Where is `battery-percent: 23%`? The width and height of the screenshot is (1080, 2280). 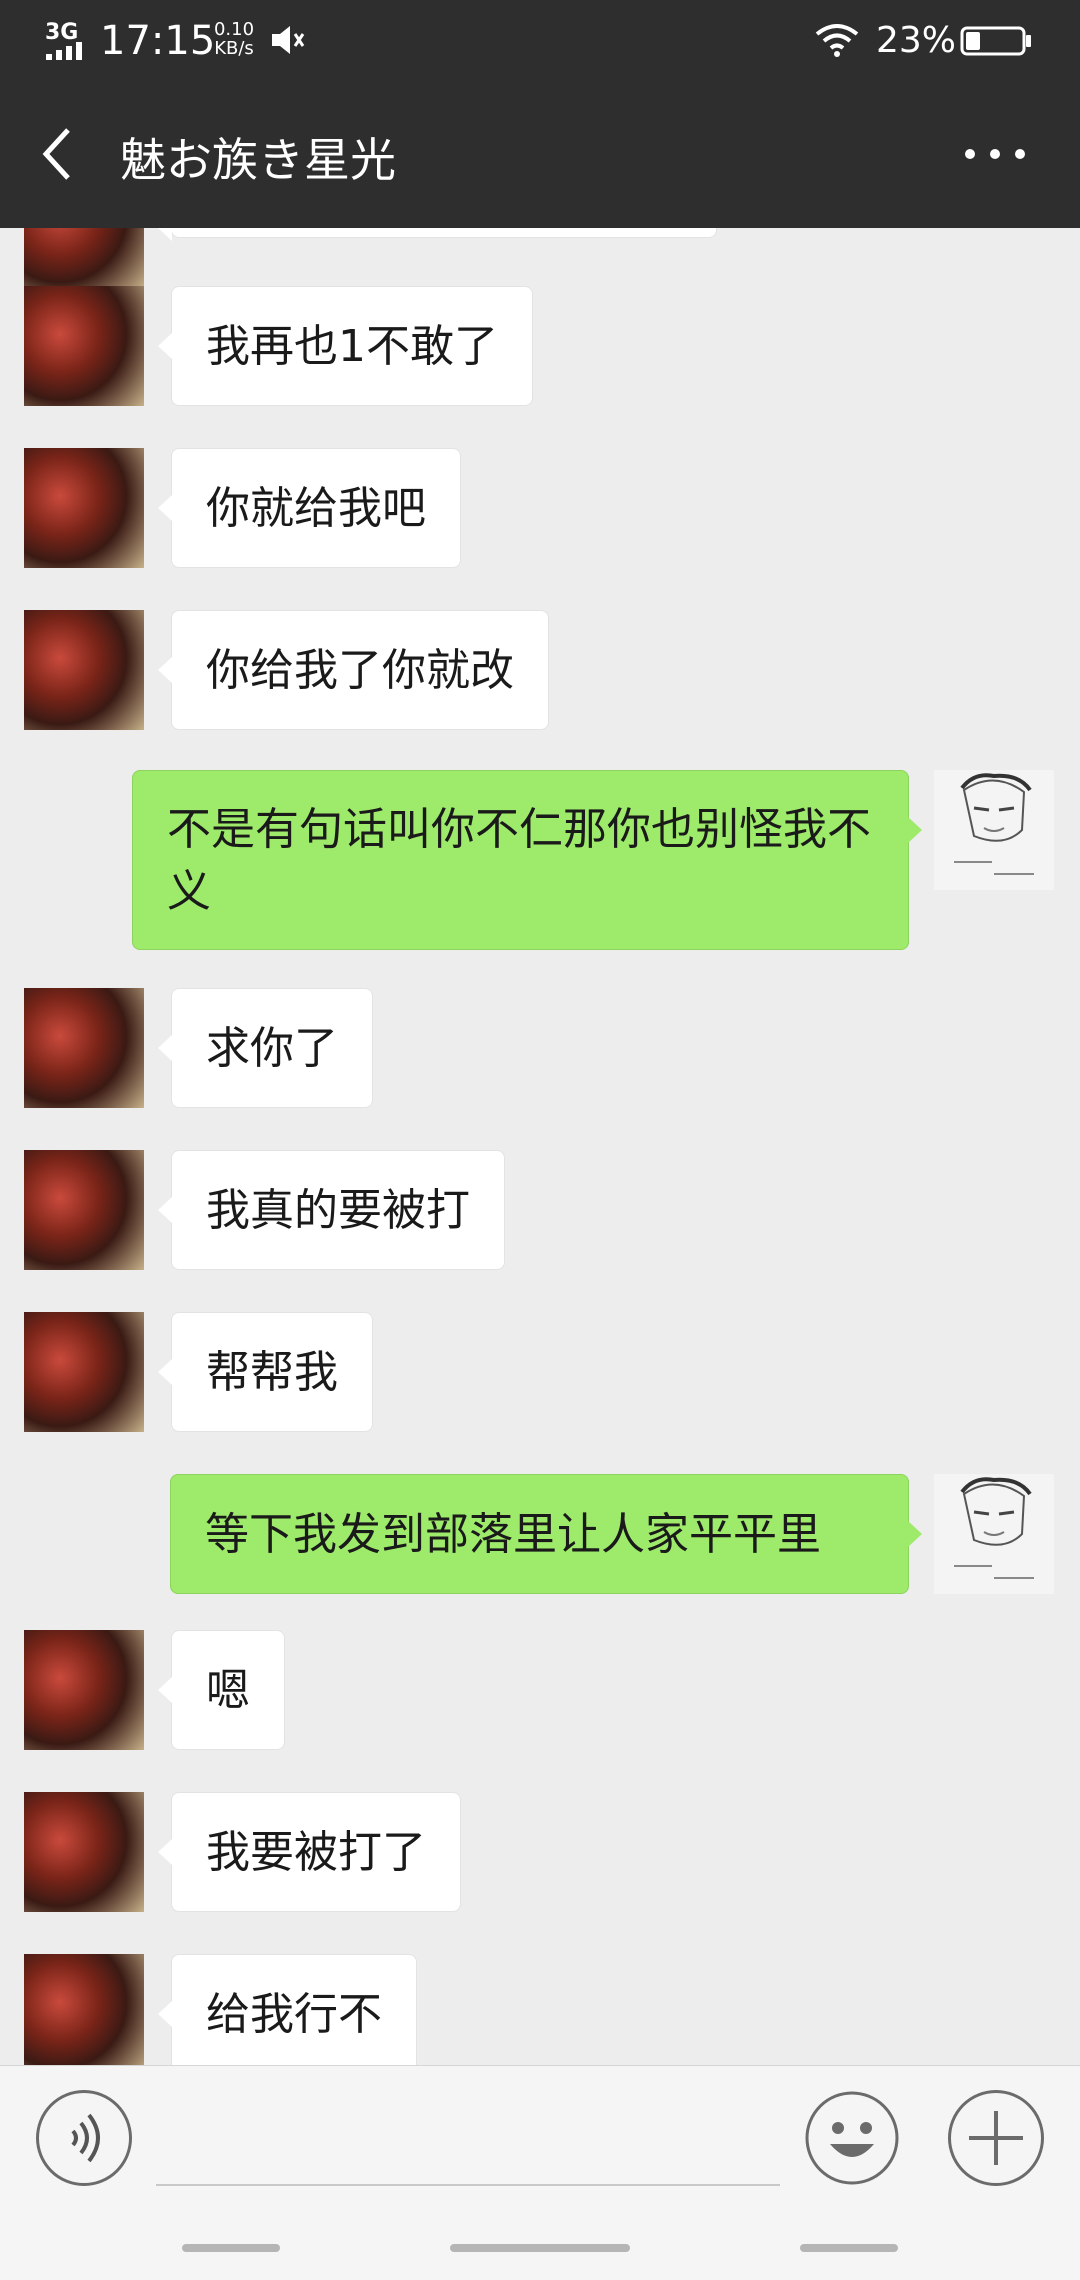
battery-percent: 23% is located at coordinates (916, 40).